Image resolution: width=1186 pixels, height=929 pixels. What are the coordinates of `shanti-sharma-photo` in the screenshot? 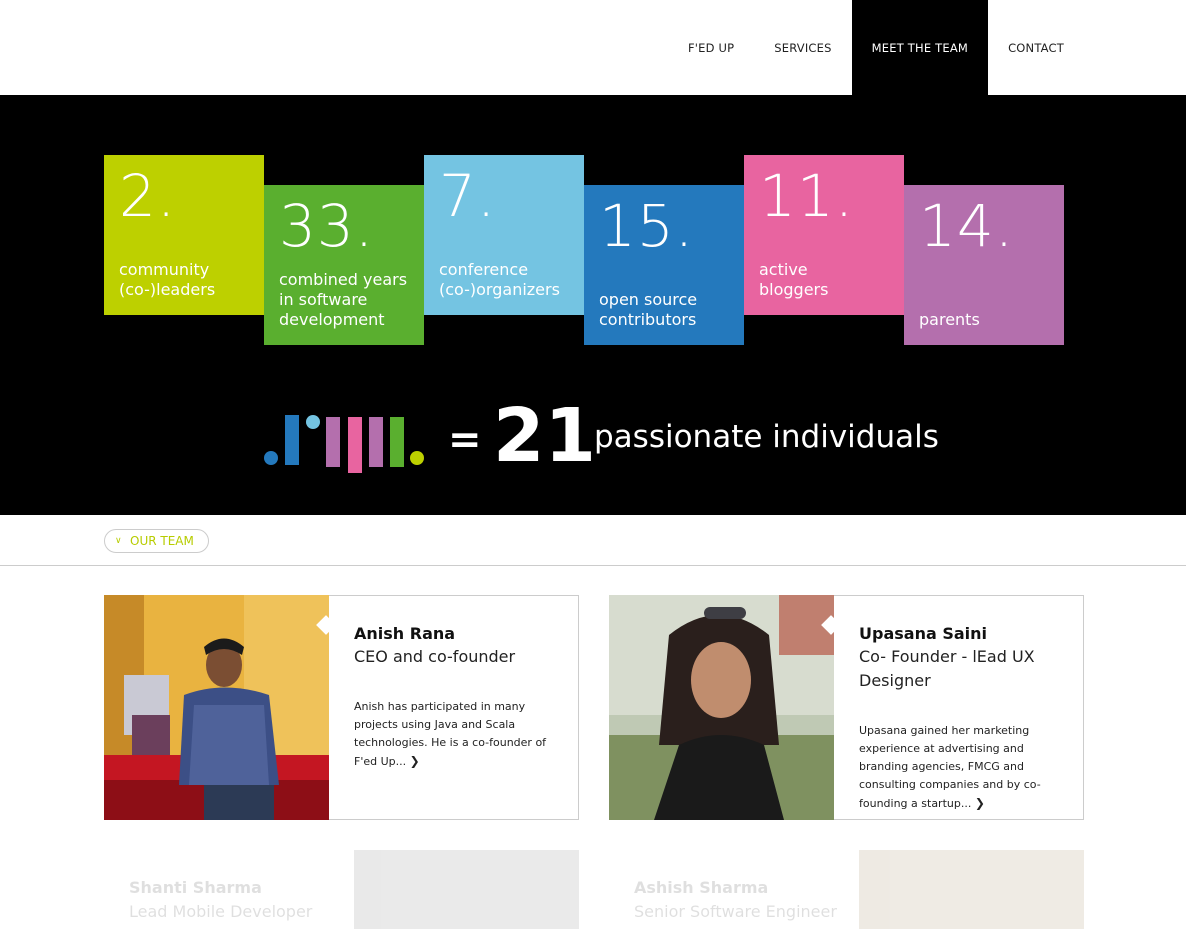 It's located at (466, 889).